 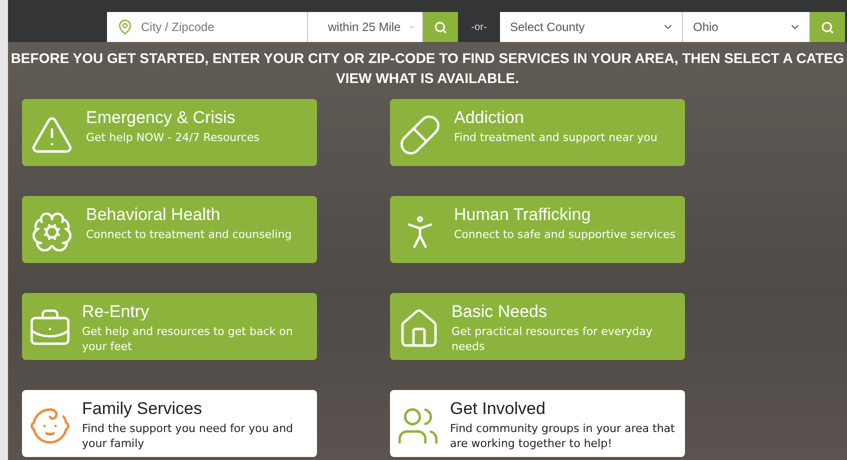 What do you see at coordinates (125, 27) in the screenshot?
I see `map-pin-icon` at bounding box center [125, 27].